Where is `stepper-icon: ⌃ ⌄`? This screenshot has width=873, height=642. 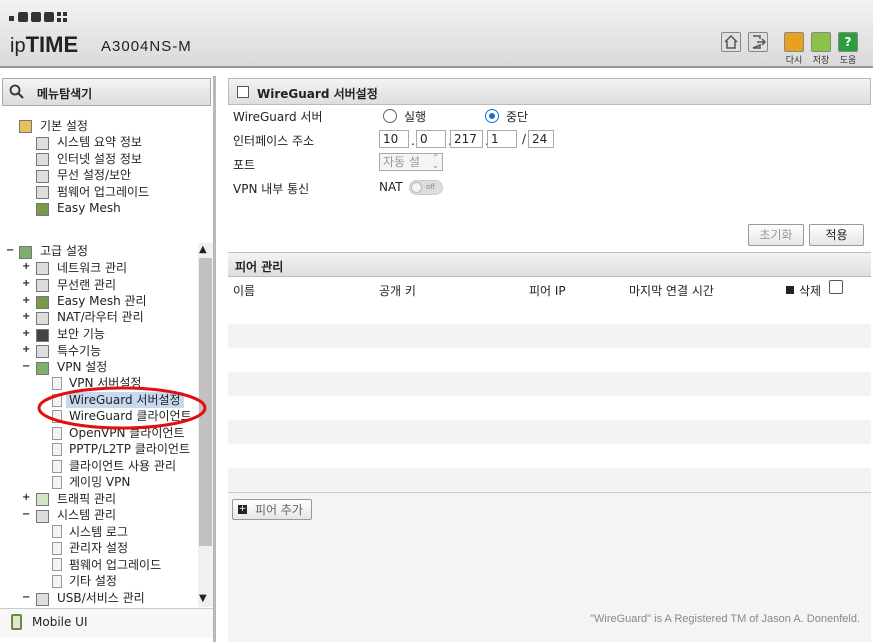 stepper-icon: ⌃ ⌄ is located at coordinates (435, 161).